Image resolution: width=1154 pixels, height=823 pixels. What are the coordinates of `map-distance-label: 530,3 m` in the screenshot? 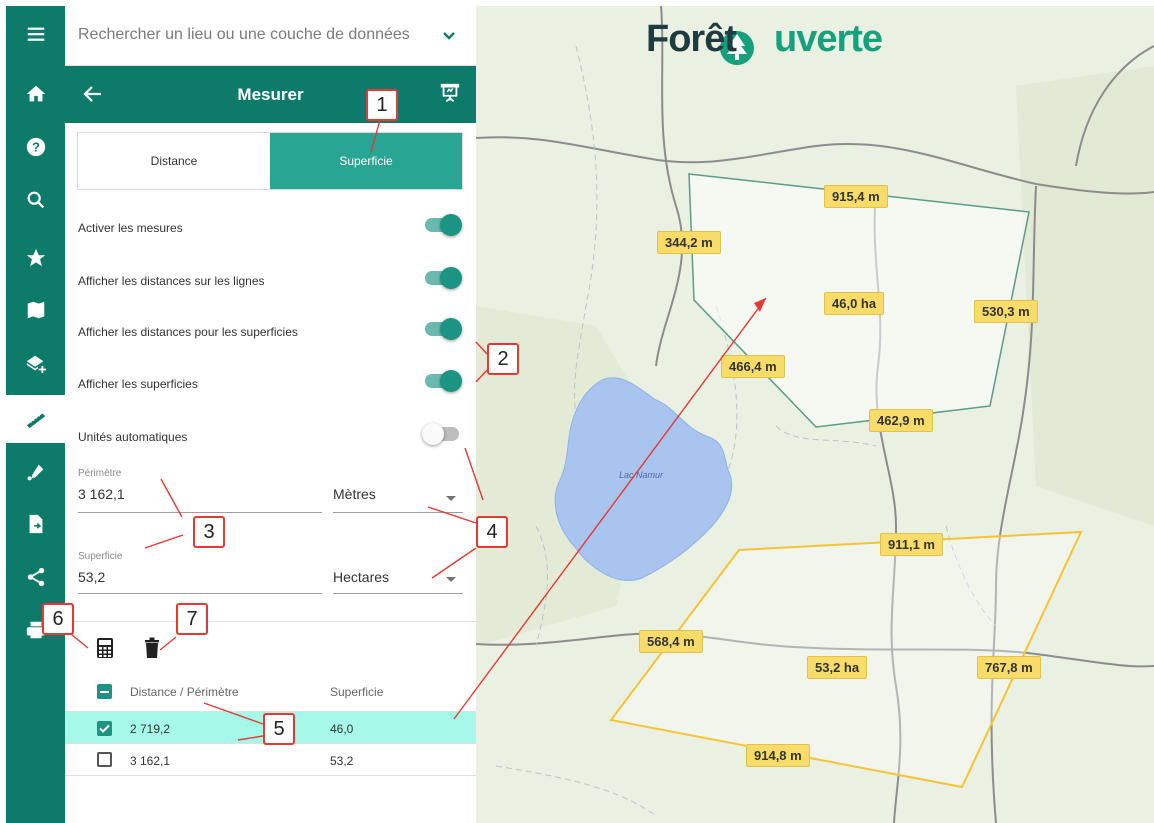 It's located at (1006, 311).